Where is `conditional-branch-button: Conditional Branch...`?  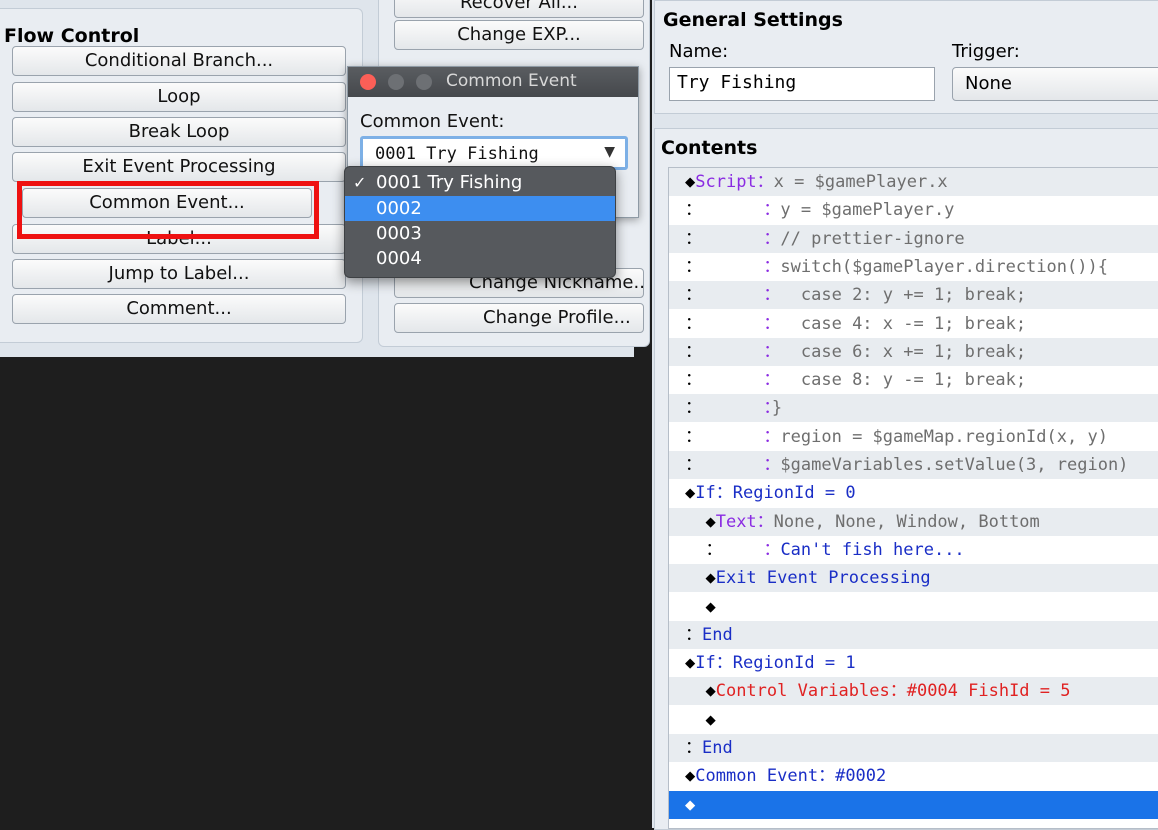
conditional-branch-button: Conditional Branch... is located at coordinates (179, 61).